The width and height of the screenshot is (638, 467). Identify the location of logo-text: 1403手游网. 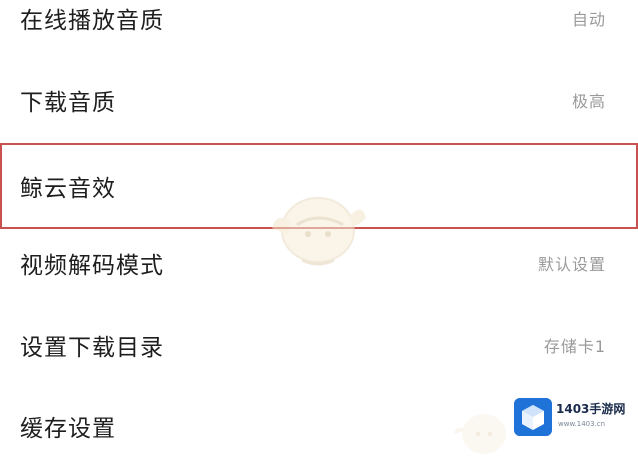
(591, 409).